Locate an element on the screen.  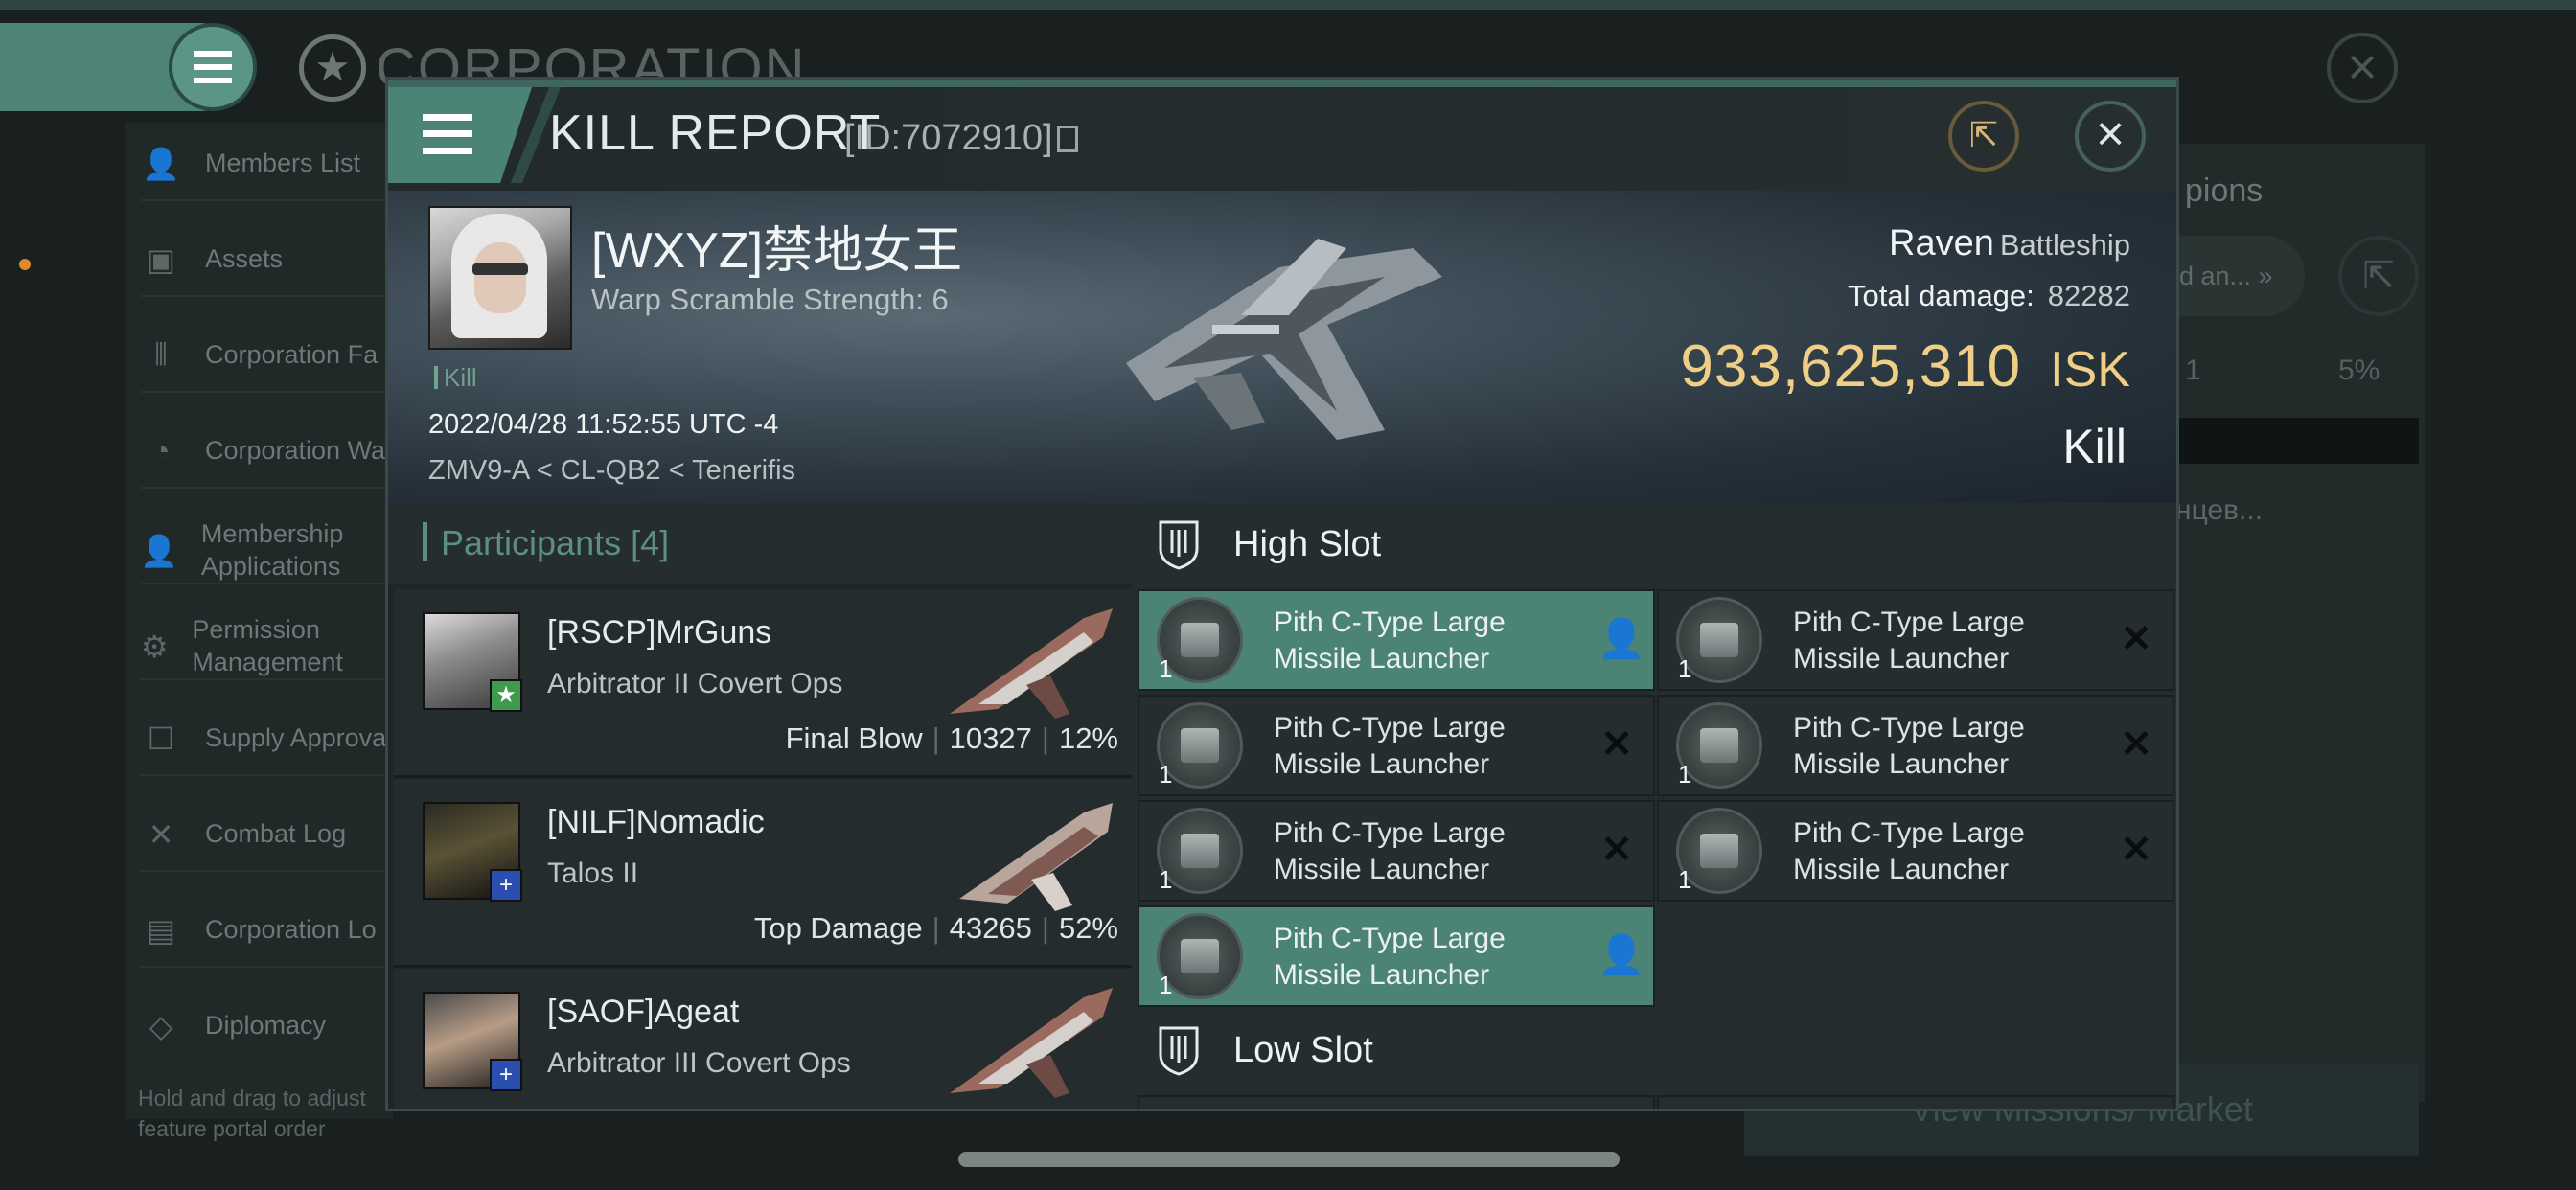
missions-label: pions is located at coordinates (2225, 191).